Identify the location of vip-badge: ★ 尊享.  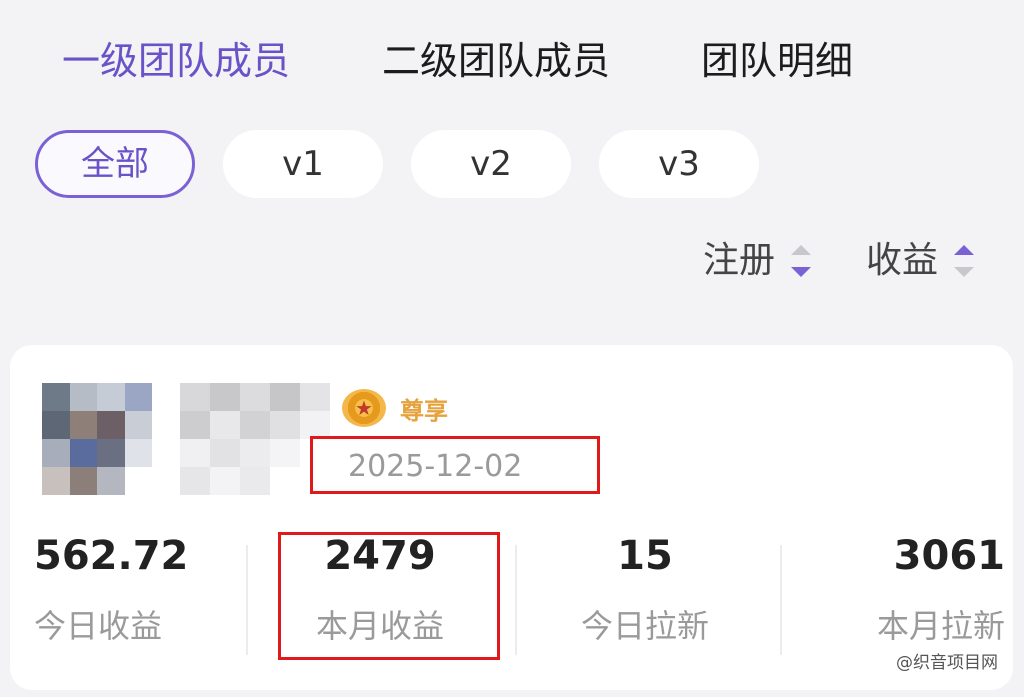
(395, 408).